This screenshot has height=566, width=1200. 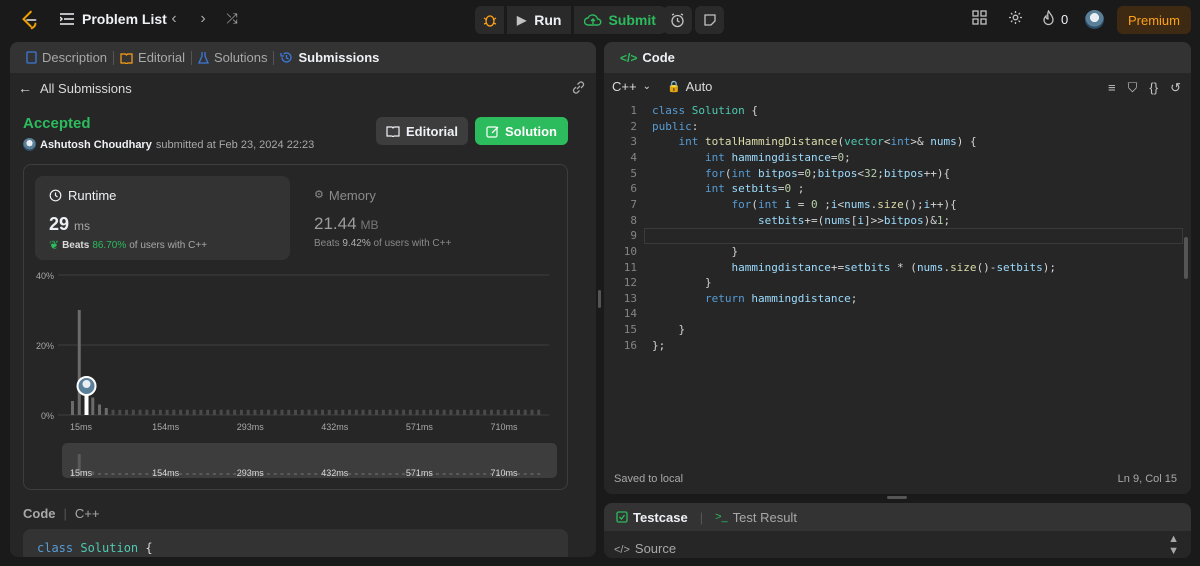 What do you see at coordinates (599, 299) in the screenshot?
I see `vertical-splitter` at bounding box center [599, 299].